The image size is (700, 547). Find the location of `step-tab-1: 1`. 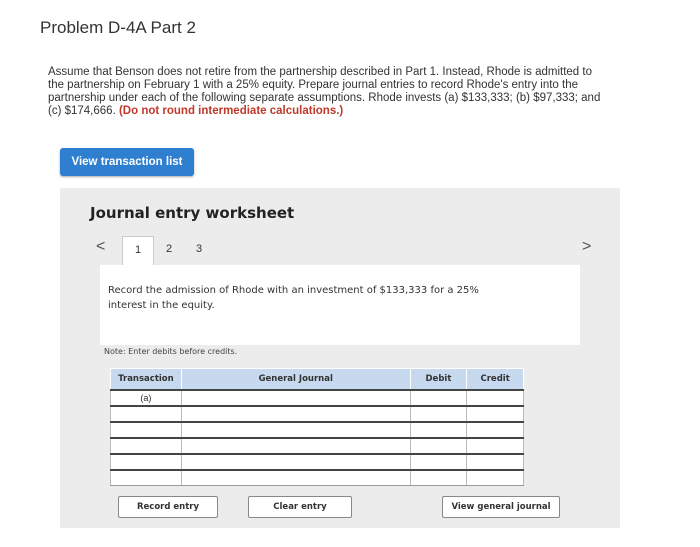

step-tab-1: 1 is located at coordinates (138, 250).